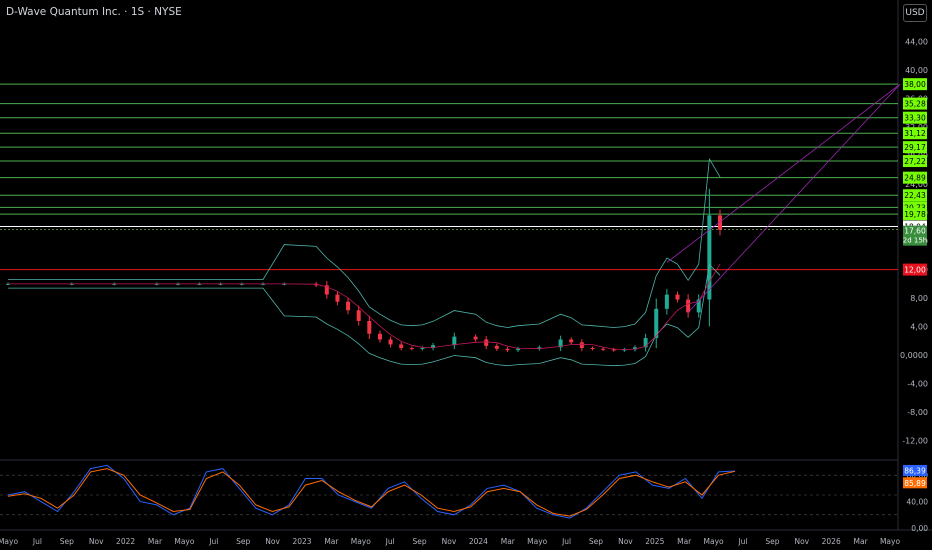 This screenshot has width=932, height=550. What do you see at coordinates (916, 70) in the screenshot?
I see `y-tick-label: 40,00` at bounding box center [916, 70].